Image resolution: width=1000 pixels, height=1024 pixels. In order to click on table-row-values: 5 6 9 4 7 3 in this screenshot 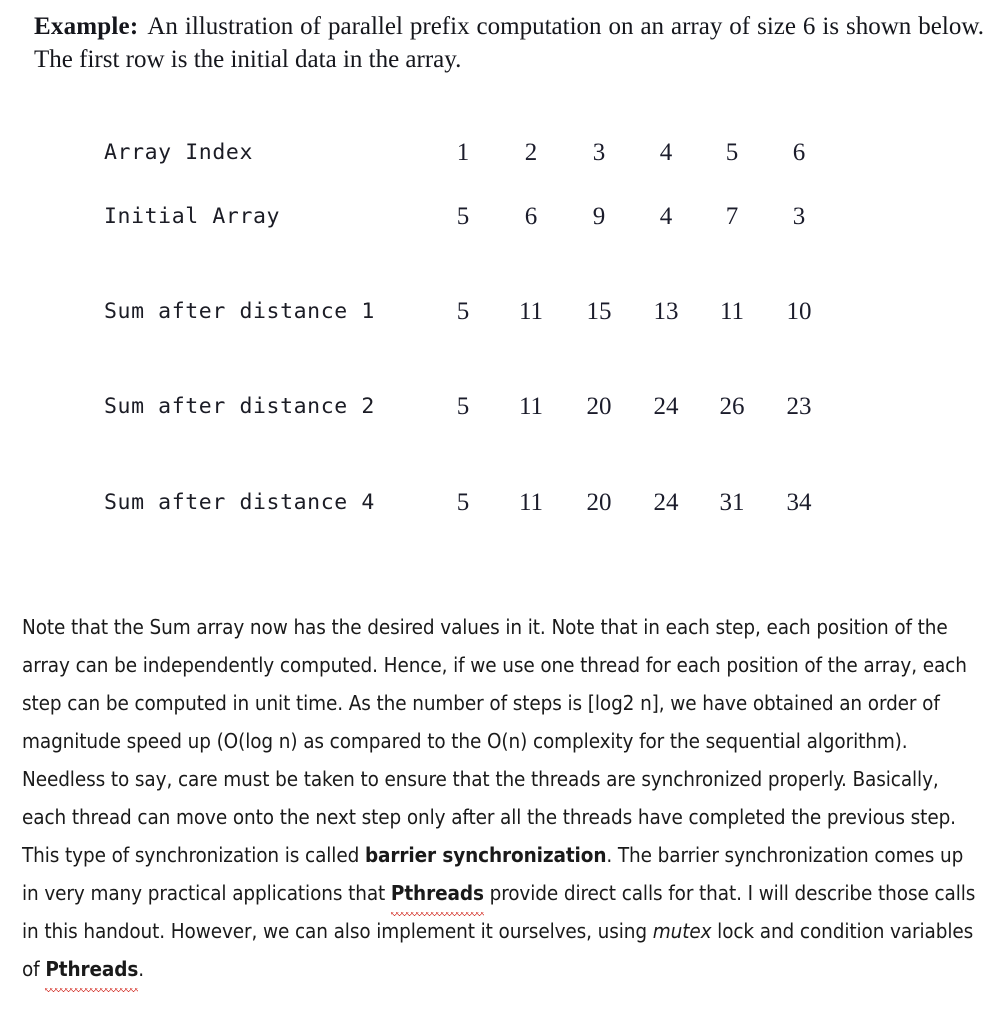, I will do `click(635, 217)`.